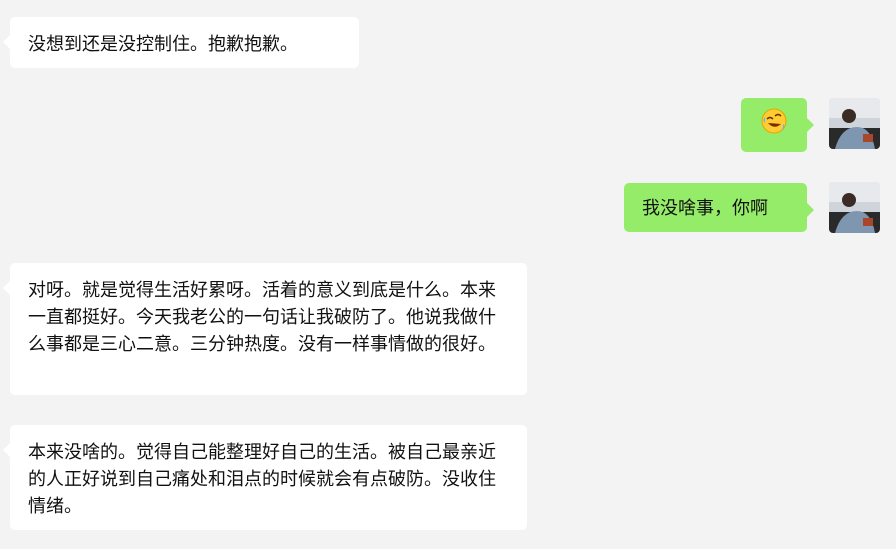  I want to click on message-text: 没想到还是没控制住。抱歉抱歉。, so click(163, 44).